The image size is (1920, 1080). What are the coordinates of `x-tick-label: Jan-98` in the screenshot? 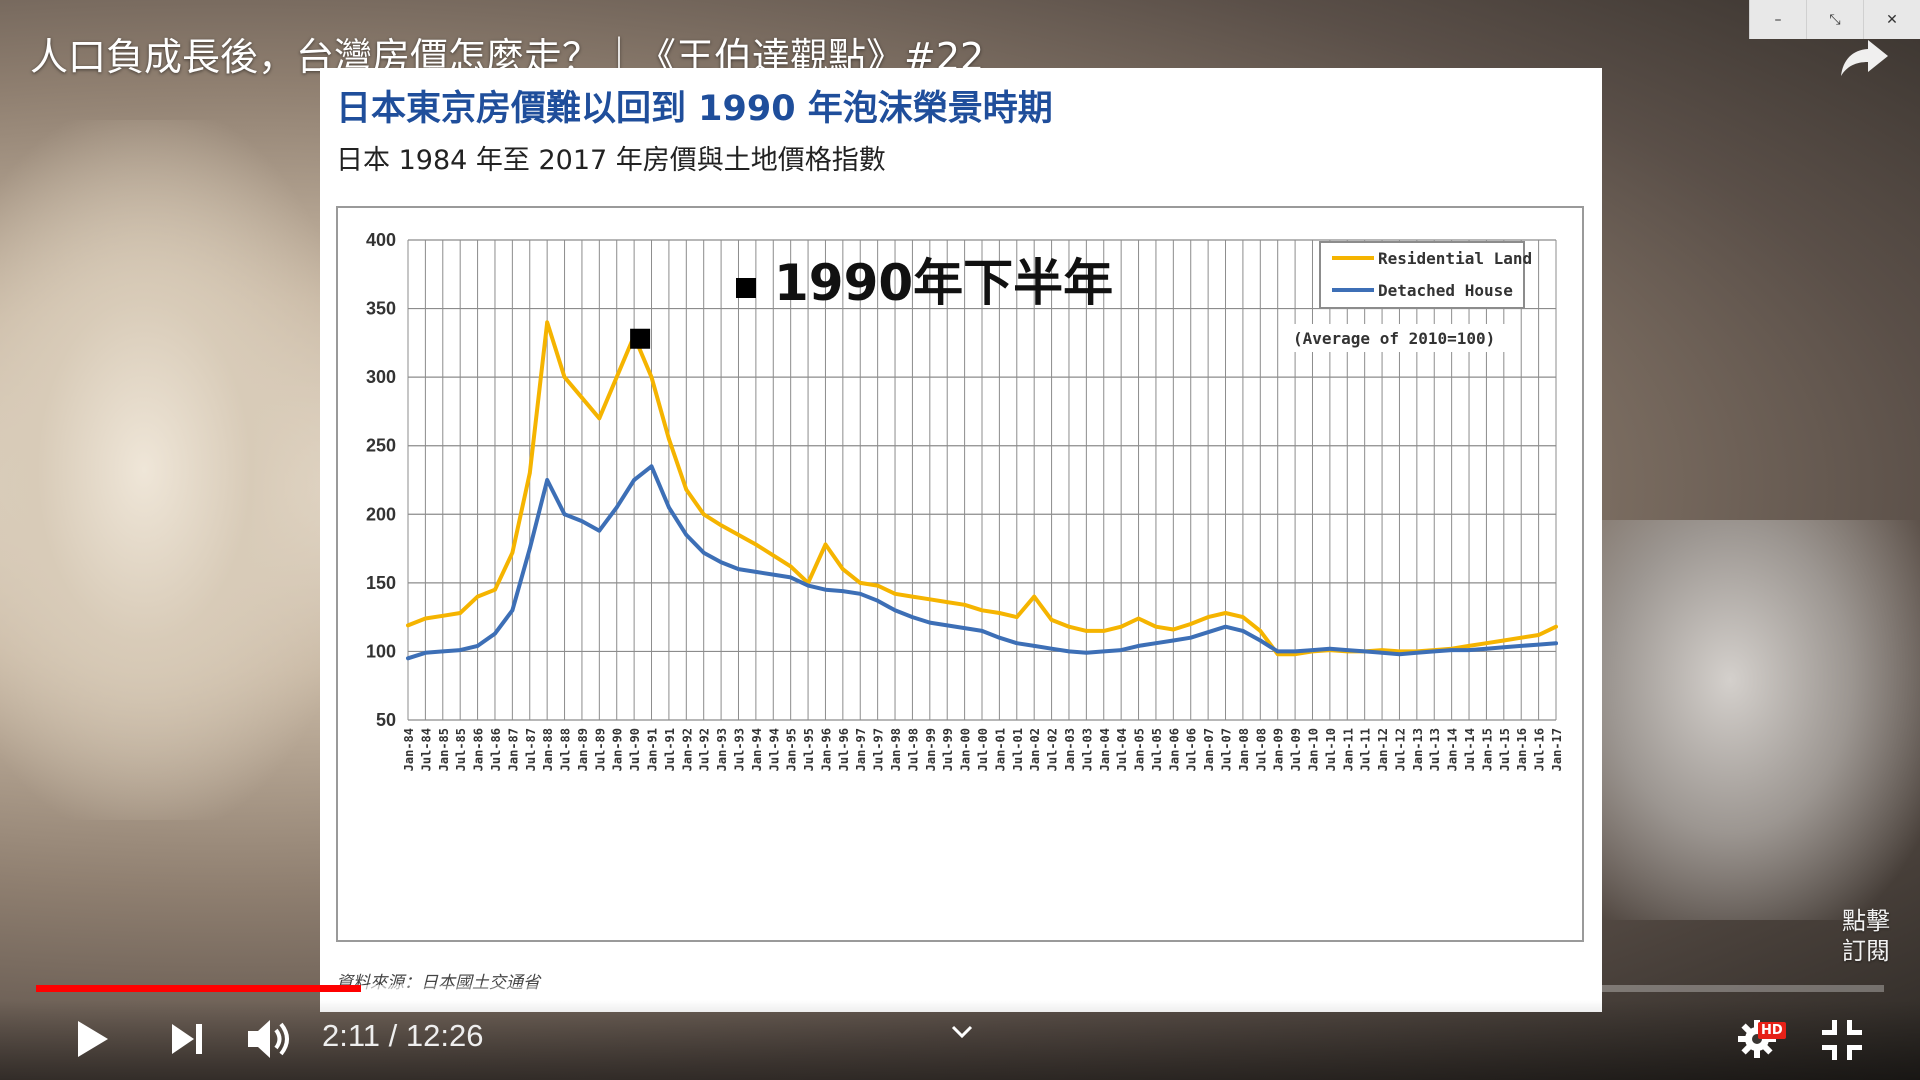 It's located at (896, 749).